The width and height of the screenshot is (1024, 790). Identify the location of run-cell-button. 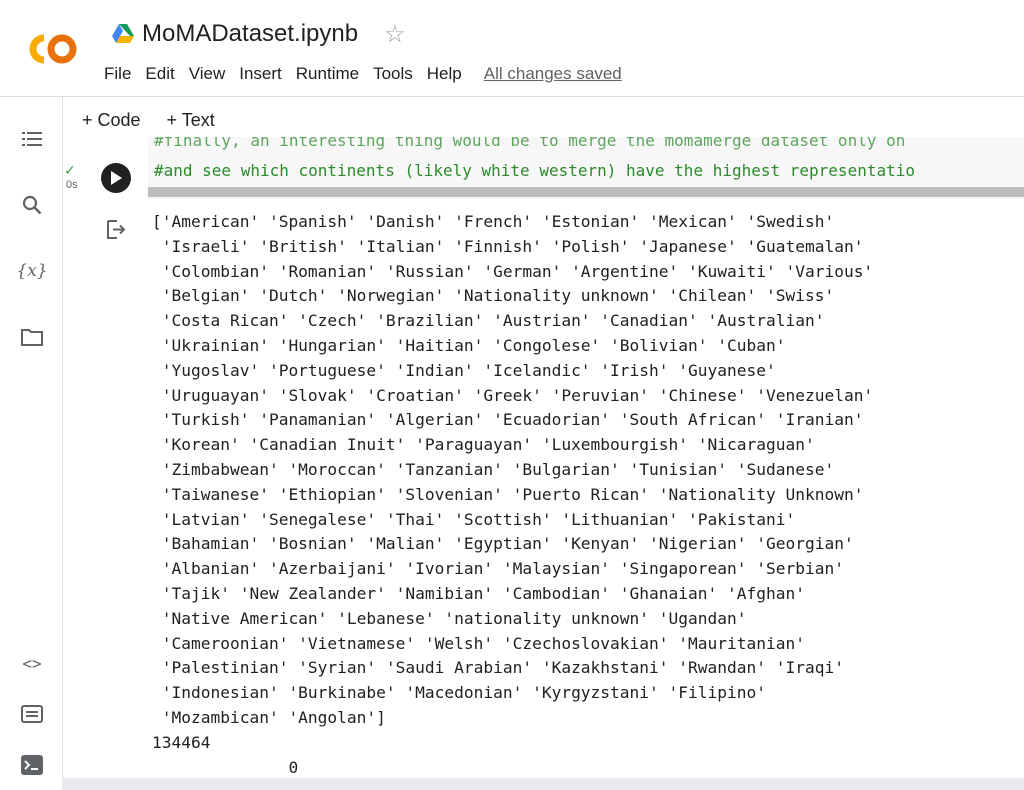
(116, 178).